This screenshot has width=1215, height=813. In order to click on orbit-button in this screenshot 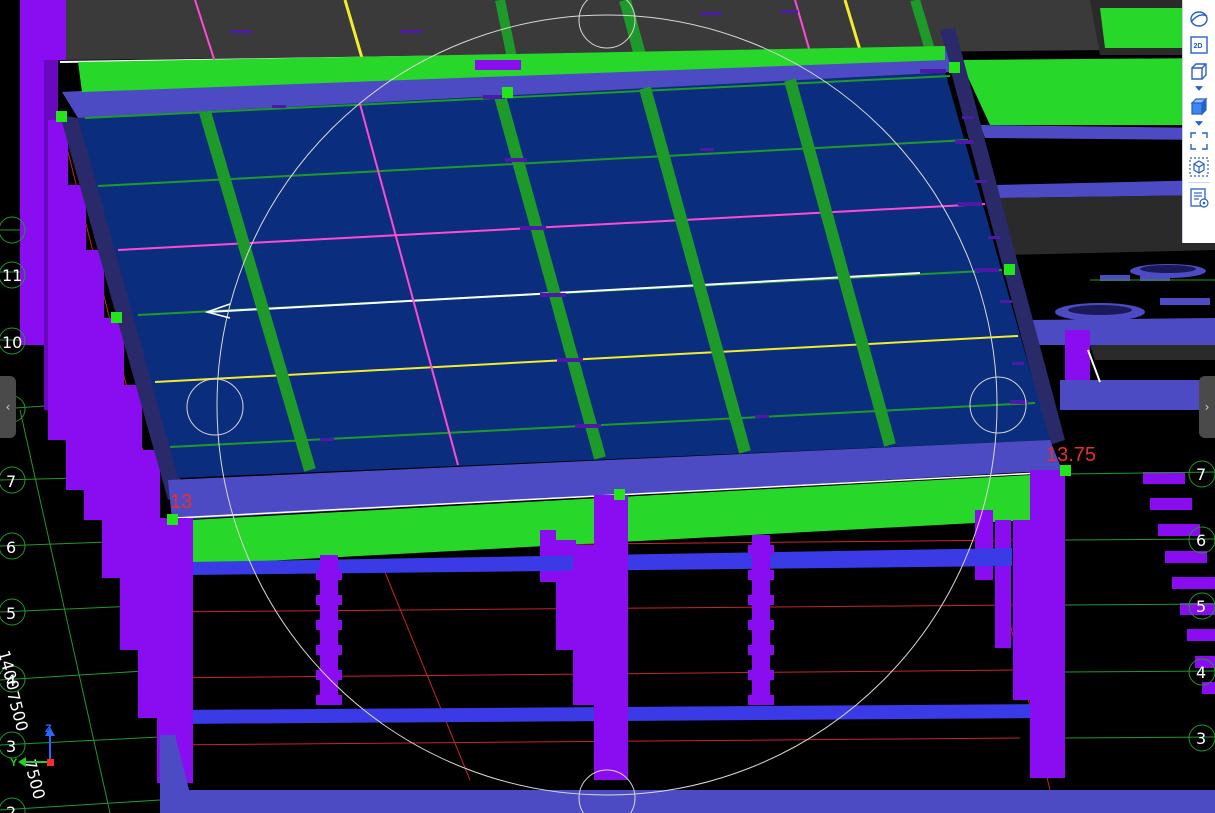, I will do `click(1199, 19)`.